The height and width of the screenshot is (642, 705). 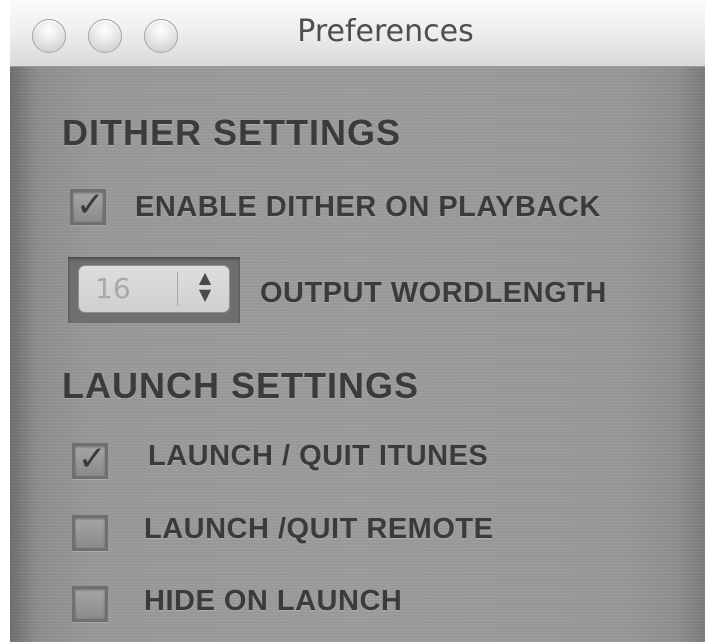 I want to click on stepper-divider, so click(x=177, y=289).